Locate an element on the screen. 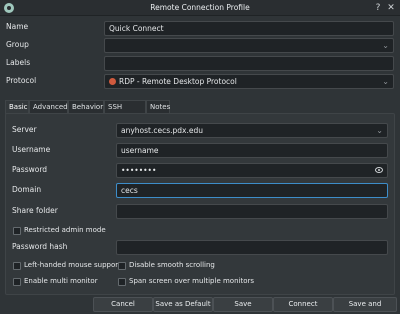 The width and height of the screenshot is (400, 314). multi-monitor-label: Enable multi monitor is located at coordinates (61, 281).